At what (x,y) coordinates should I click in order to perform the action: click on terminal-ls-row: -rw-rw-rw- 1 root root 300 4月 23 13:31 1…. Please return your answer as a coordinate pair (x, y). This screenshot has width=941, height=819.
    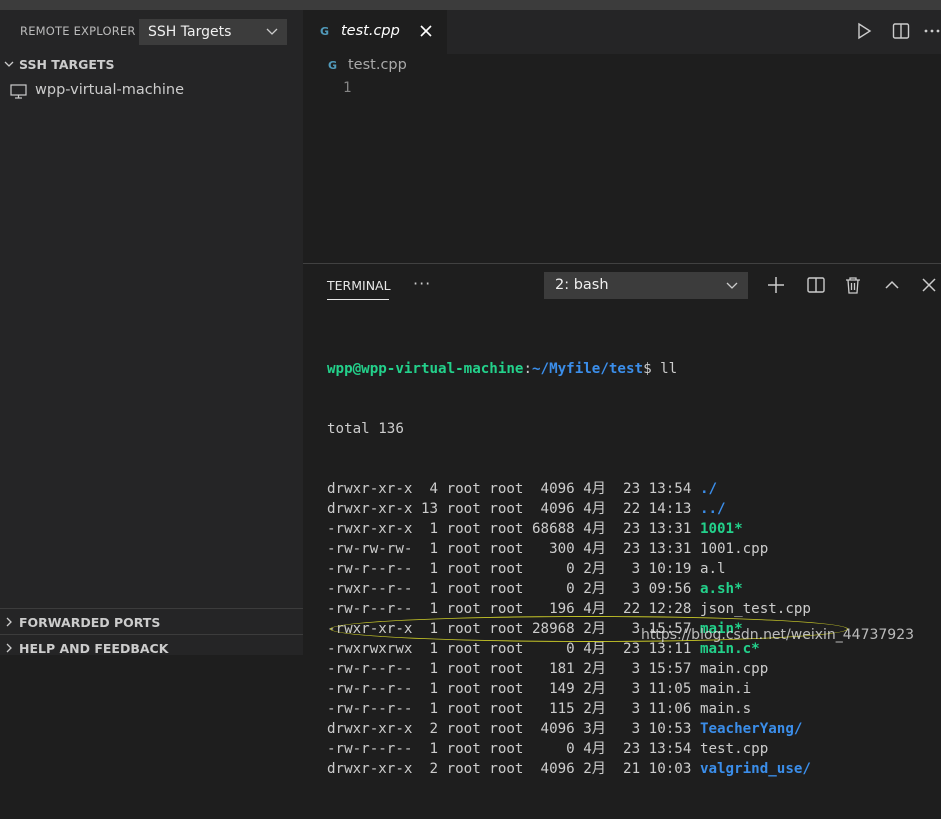
    Looking at the image, I should click on (634, 549).